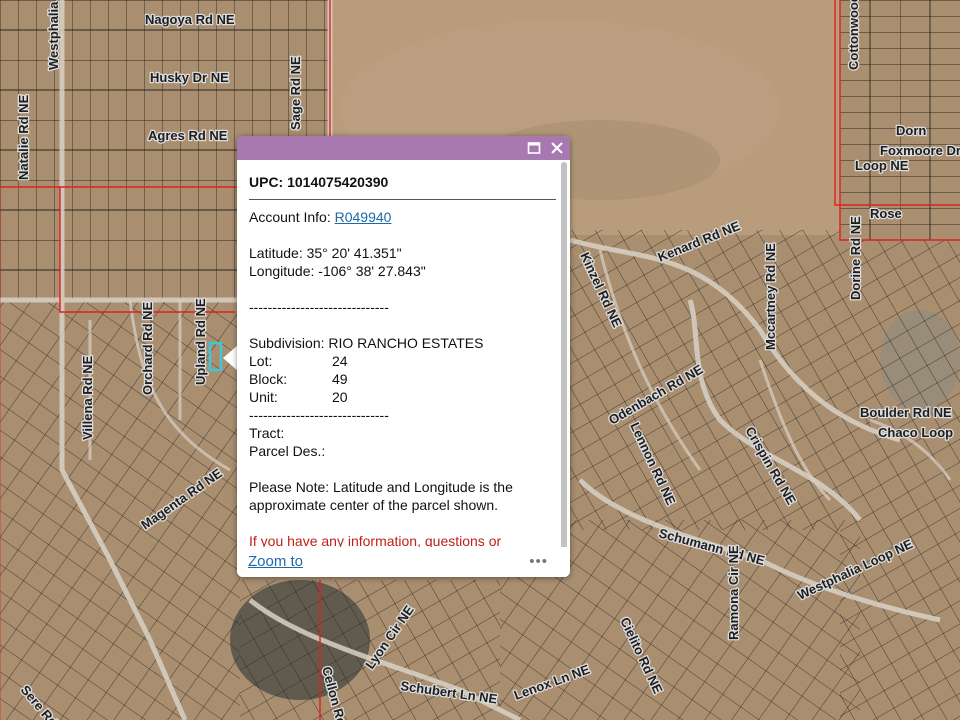 This screenshot has width=960, height=720. I want to click on road-label: Westphalia Blvd NE, so click(53, 35).